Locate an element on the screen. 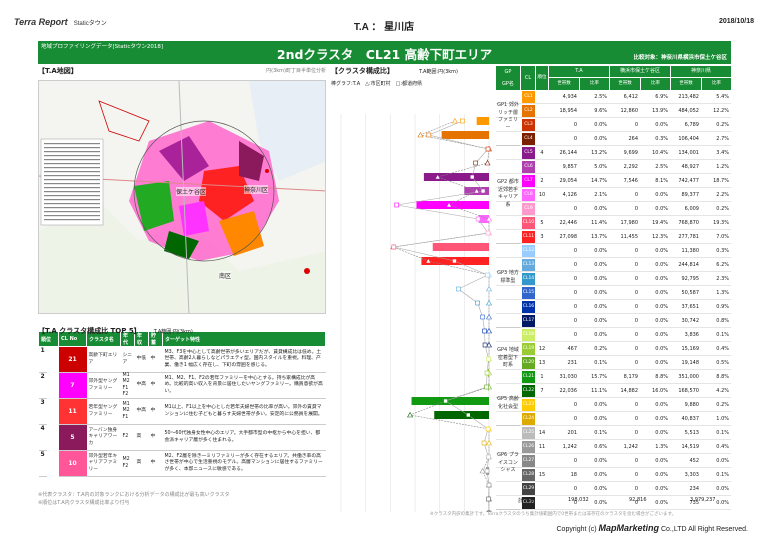 This screenshot has height=543, width=768. table-row: CL12 0 0.0% 0 0.0% 11,380 0.3% is located at coordinates (613, 251).